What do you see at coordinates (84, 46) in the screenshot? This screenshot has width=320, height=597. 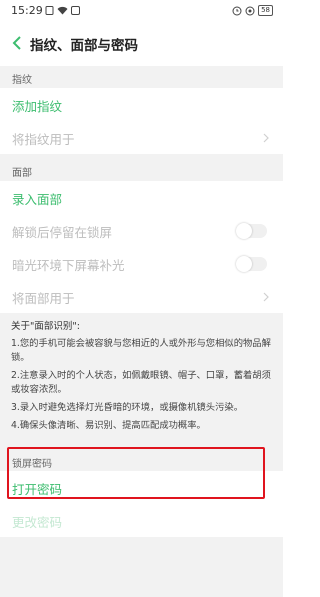 I see `page-title: 指纹、面部与密码` at bounding box center [84, 46].